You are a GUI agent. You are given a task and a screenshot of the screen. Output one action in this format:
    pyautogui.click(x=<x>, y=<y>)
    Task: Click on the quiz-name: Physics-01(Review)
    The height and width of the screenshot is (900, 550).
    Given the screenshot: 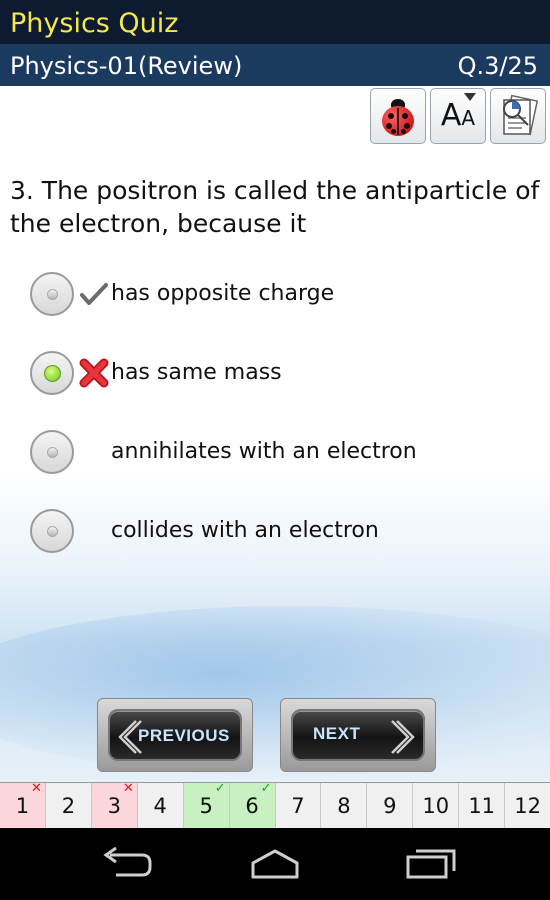 What is the action you would take?
    pyautogui.click(x=126, y=66)
    